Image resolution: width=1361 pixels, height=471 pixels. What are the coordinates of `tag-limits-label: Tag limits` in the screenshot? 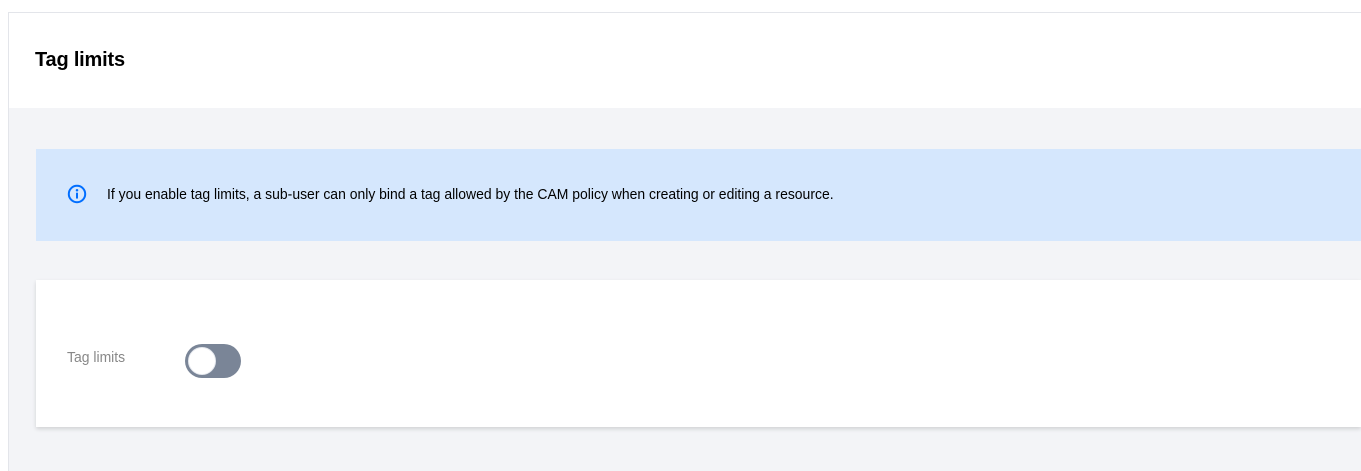 It's located at (96, 357).